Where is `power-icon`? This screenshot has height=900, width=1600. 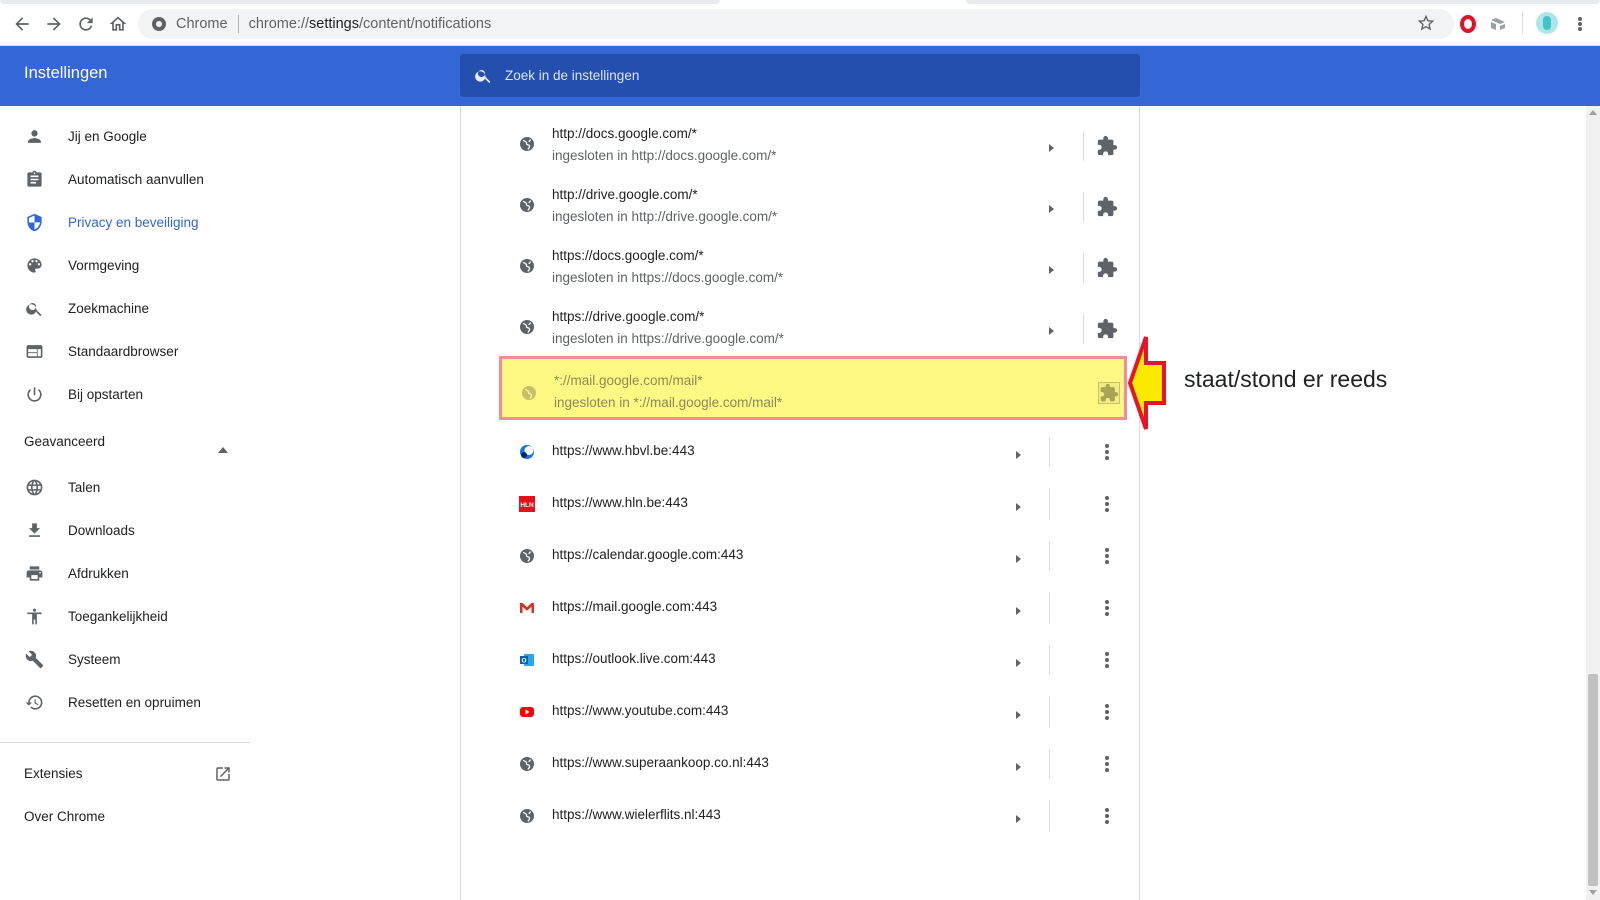 power-icon is located at coordinates (34, 394).